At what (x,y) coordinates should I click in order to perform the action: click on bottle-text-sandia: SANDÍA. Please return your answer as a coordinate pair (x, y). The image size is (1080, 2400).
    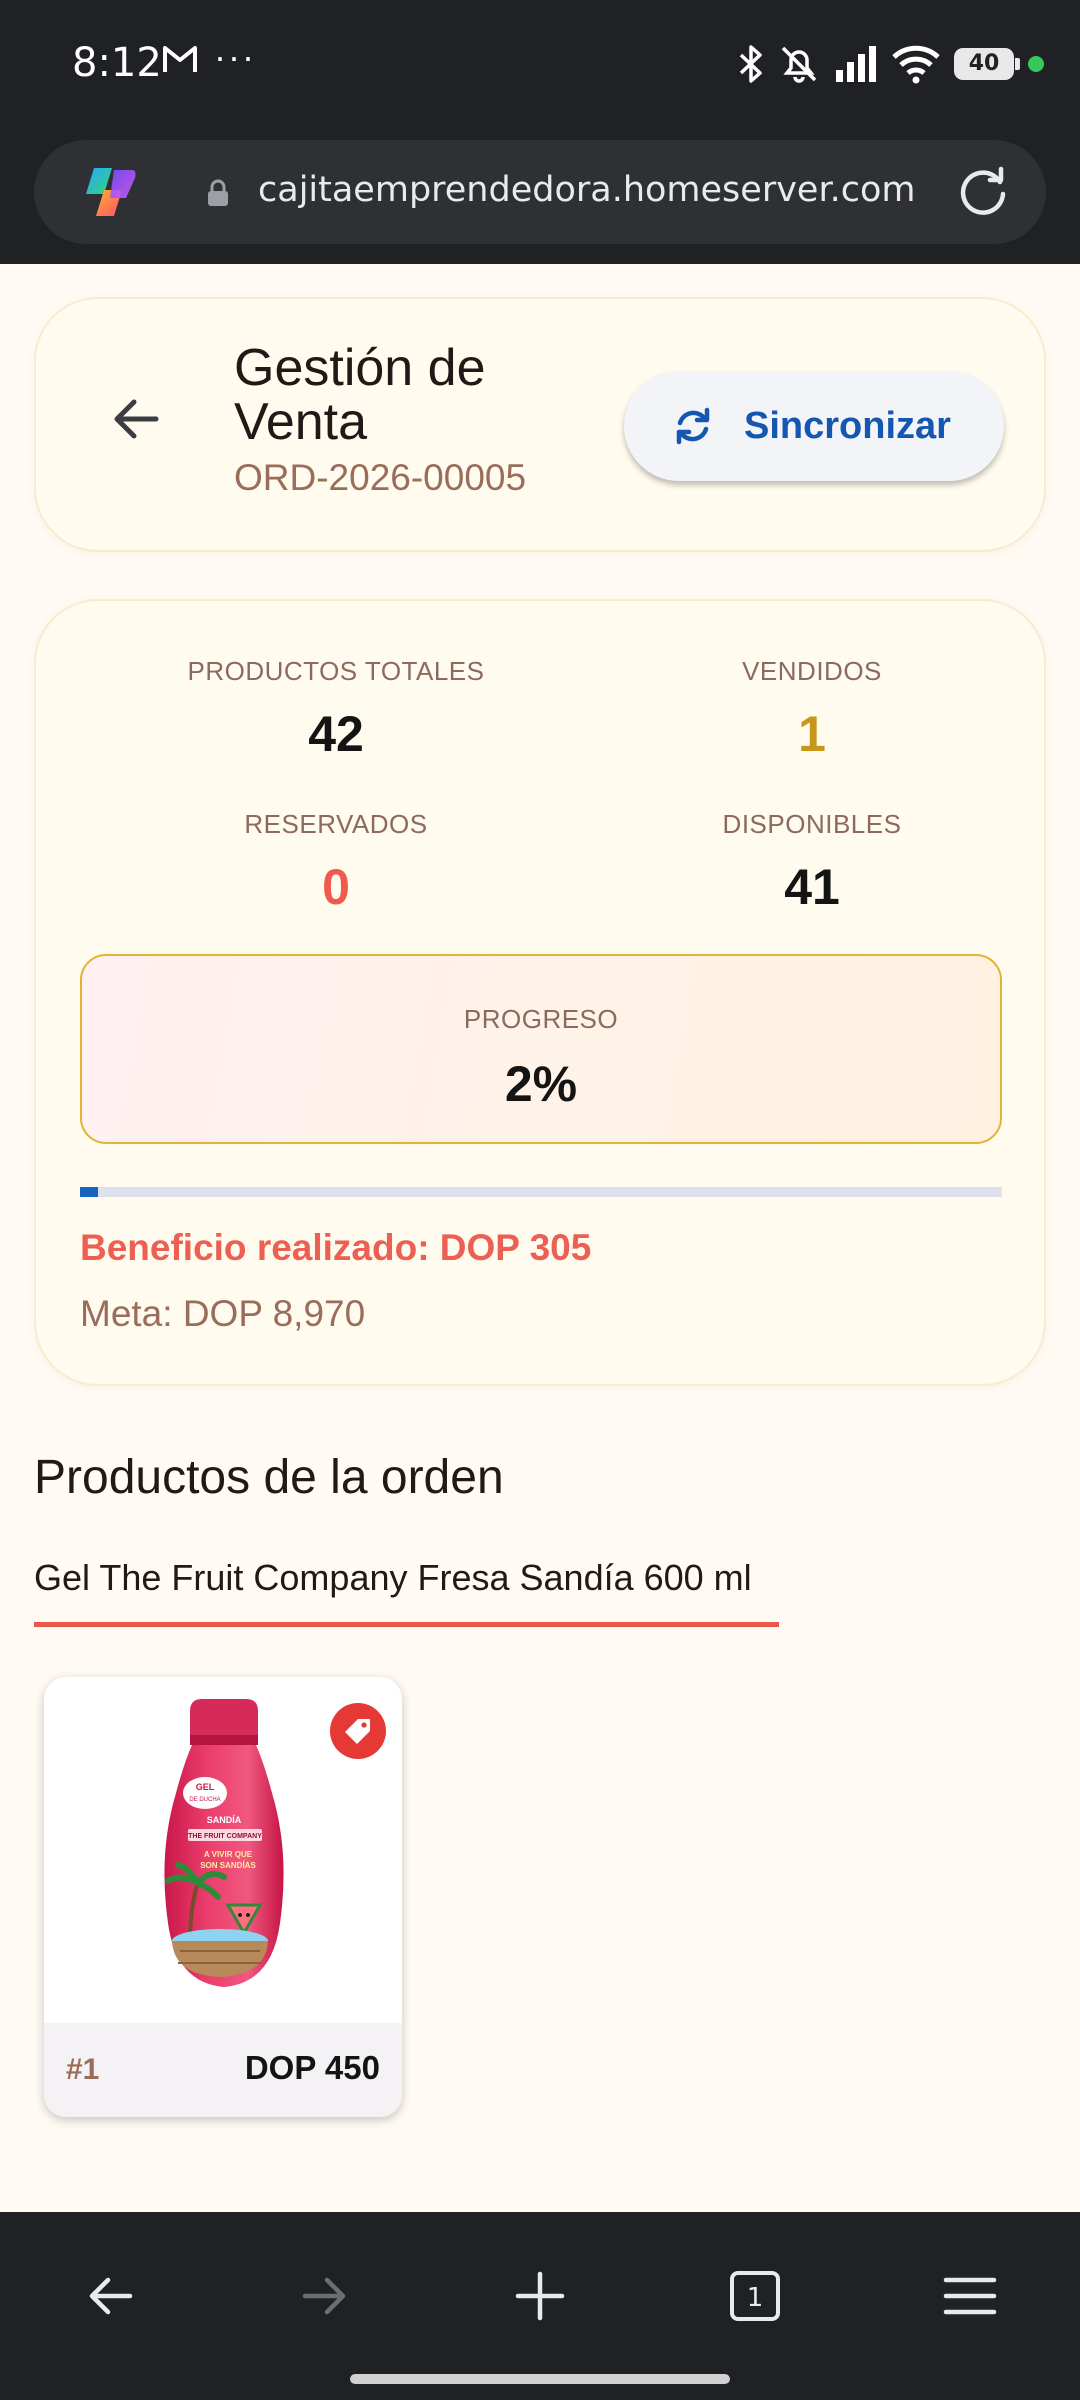
    Looking at the image, I should click on (224, 1820).